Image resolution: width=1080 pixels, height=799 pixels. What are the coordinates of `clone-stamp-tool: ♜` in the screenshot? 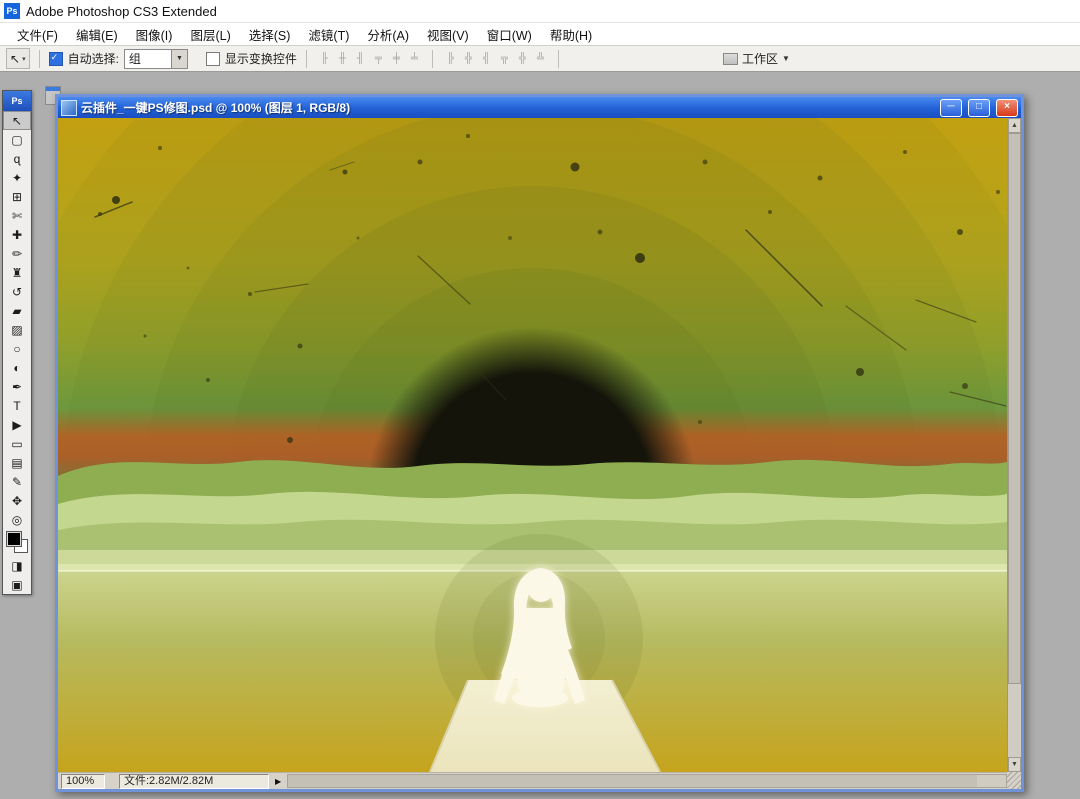 It's located at (17, 272).